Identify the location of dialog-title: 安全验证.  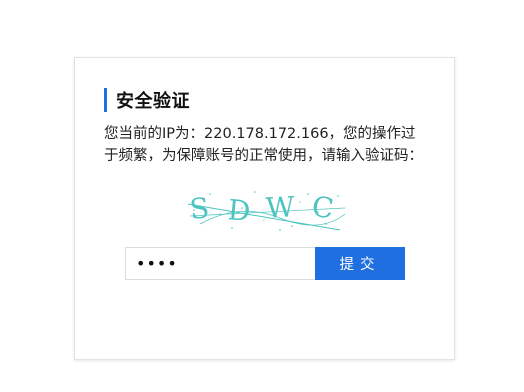
(147, 100).